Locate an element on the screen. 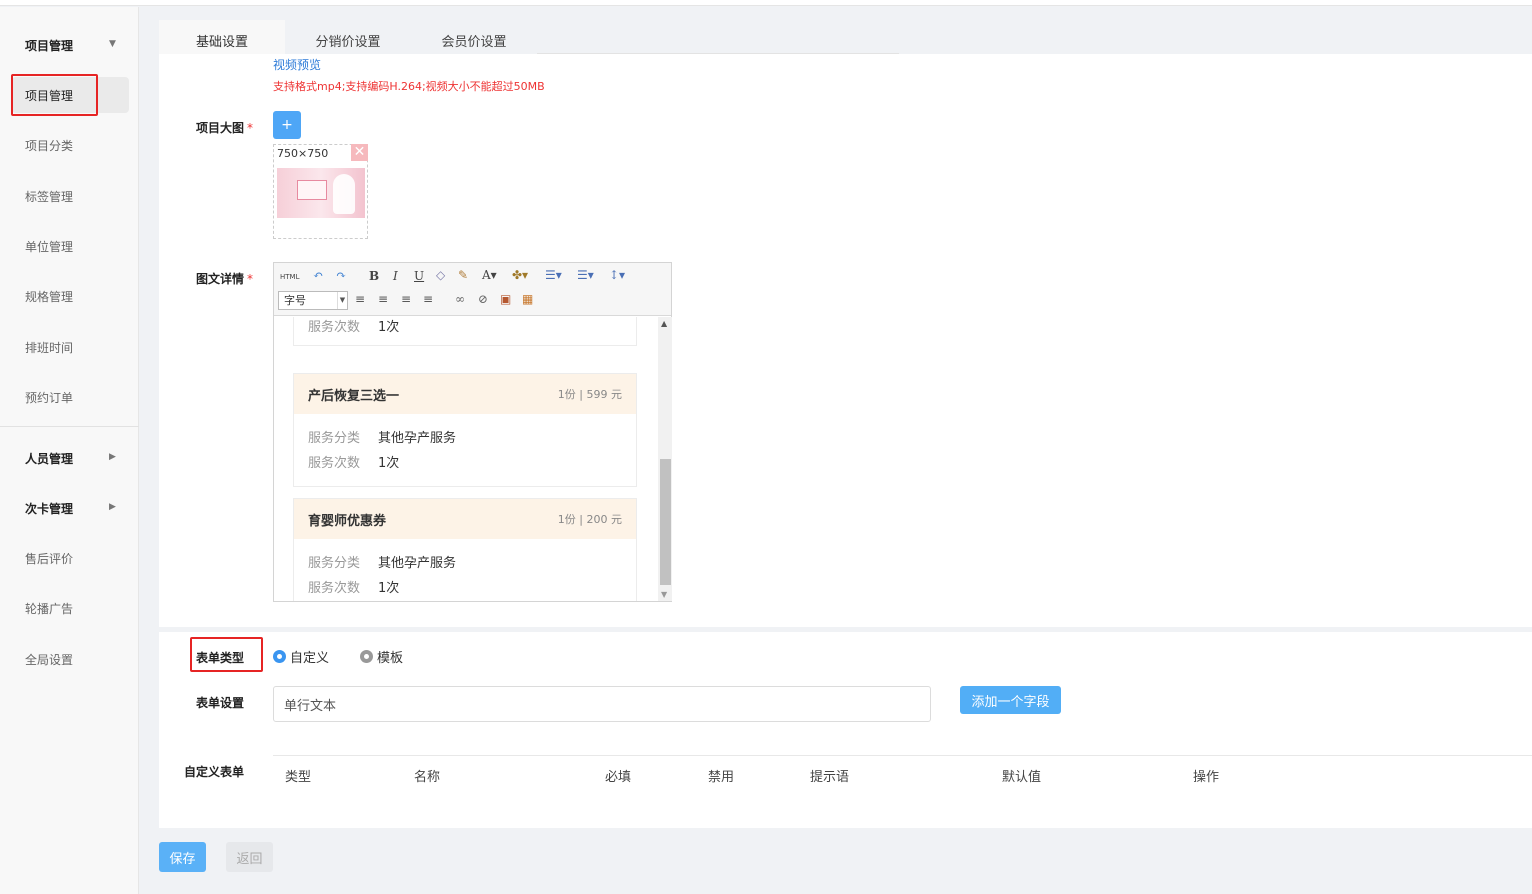 The image size is (1532, 894). back-button: 返回 is located at coordinates (249, 857).